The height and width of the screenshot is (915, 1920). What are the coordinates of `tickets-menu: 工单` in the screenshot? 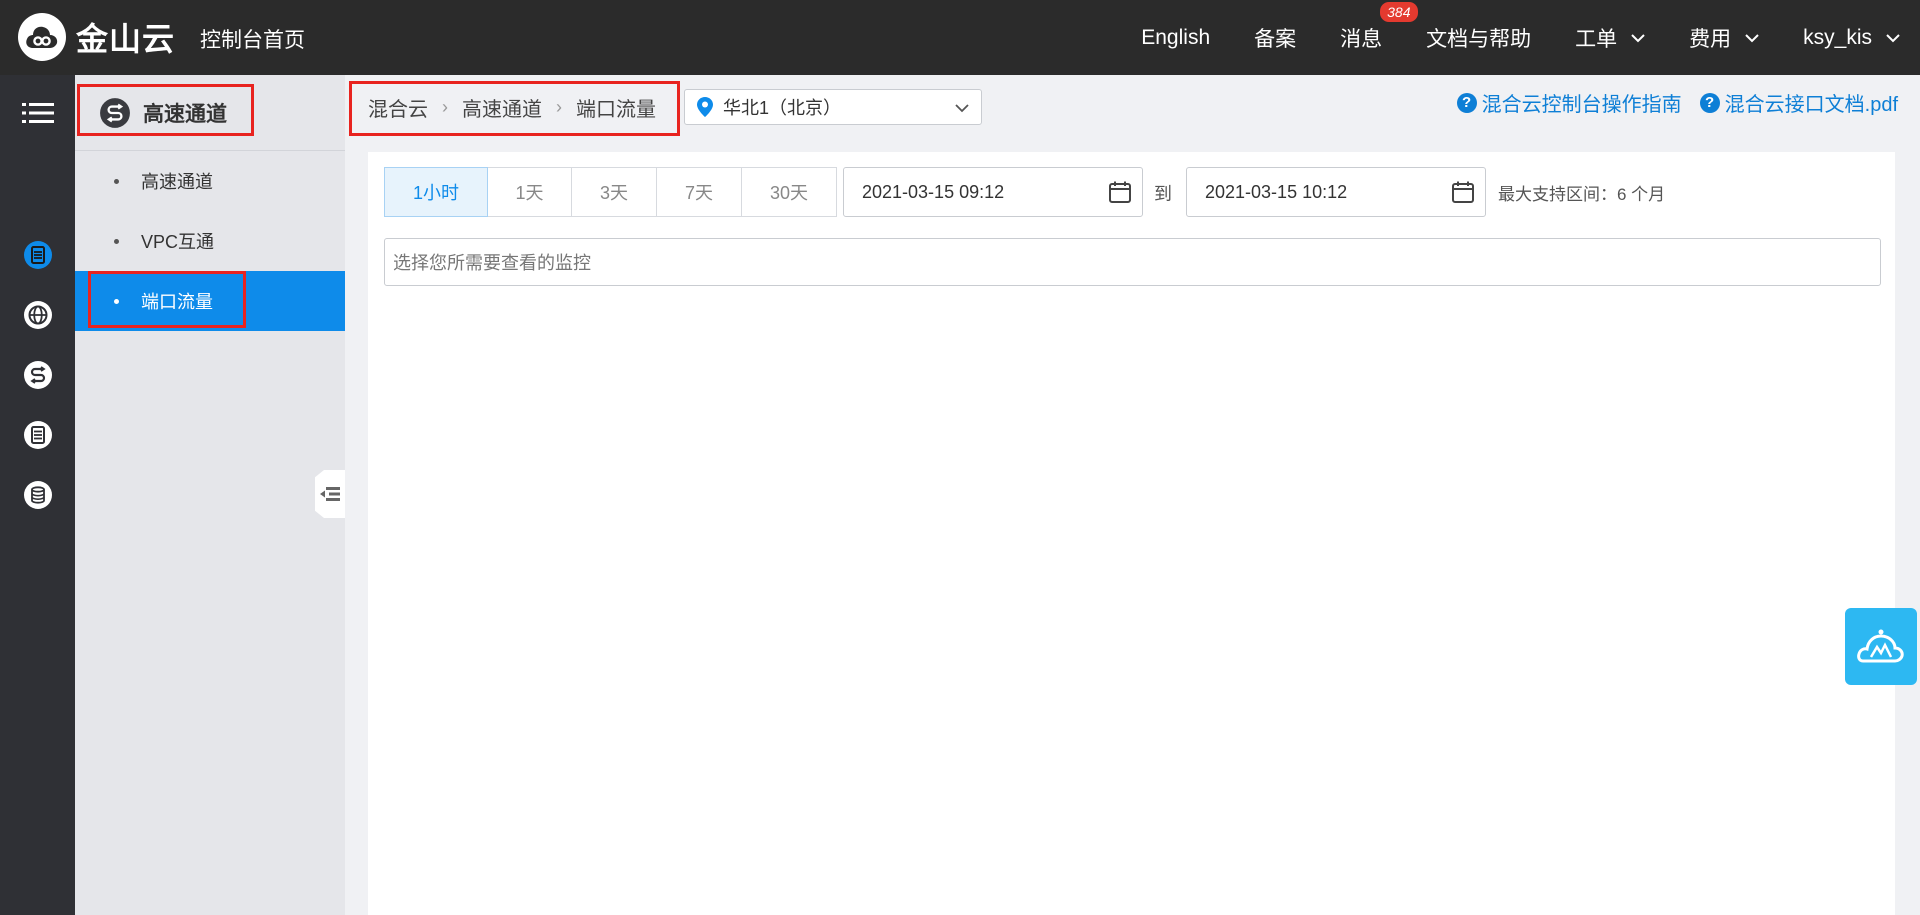 It's located at (1610, 38).